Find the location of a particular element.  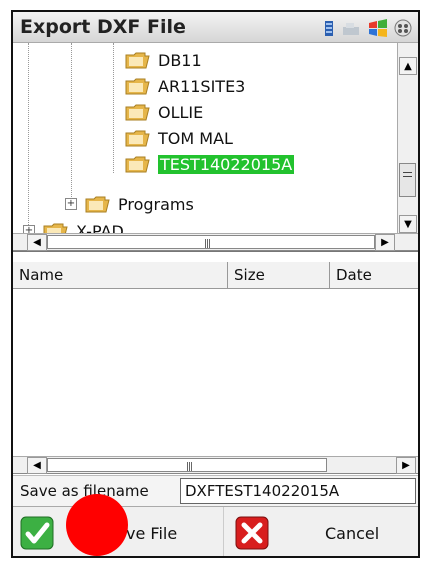

tree-item-tom-mal: TOM MAL is located at coordinates (179, 138).